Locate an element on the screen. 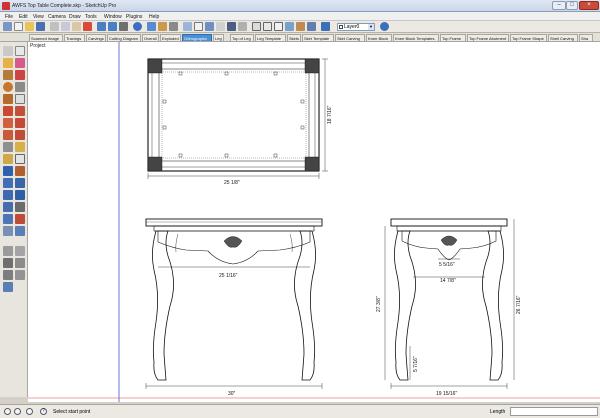  menu-edit: Edit is located at coordinates (23, 17).